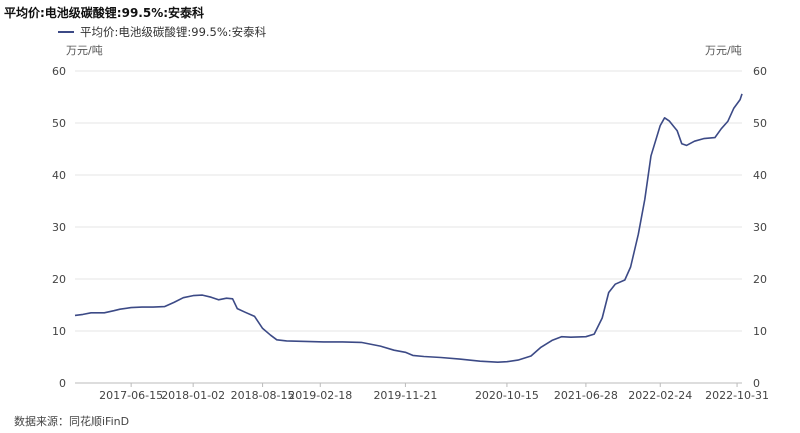 The height and width of the screenshot is (433, 800). What do you see at coordinates (507, 395) in the screenshot?
I see `x-tick-label: 2020-10-15` at bounding box center [507, 395].